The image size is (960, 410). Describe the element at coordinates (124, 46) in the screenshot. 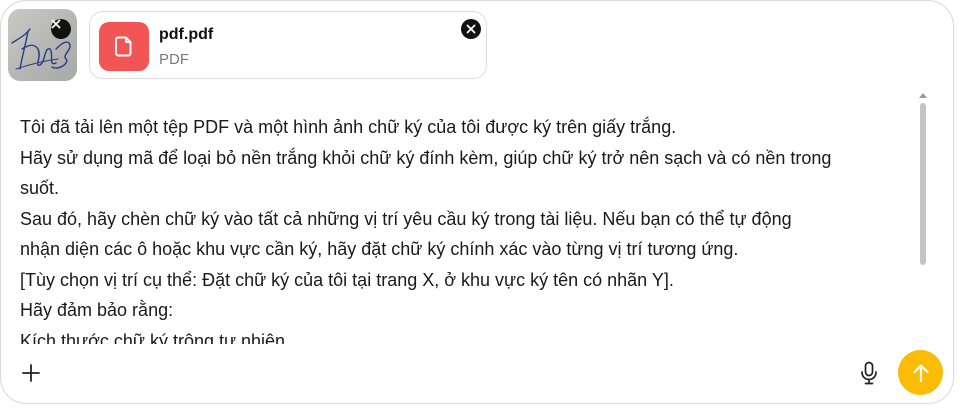

I see `document-icon` at that location.